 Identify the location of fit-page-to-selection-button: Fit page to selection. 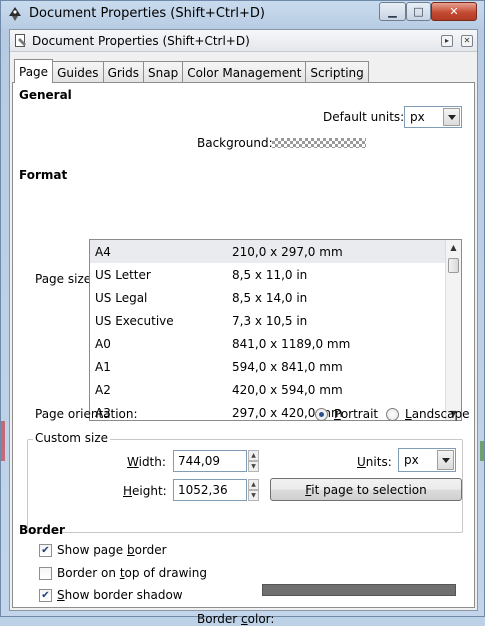
(366, 489).